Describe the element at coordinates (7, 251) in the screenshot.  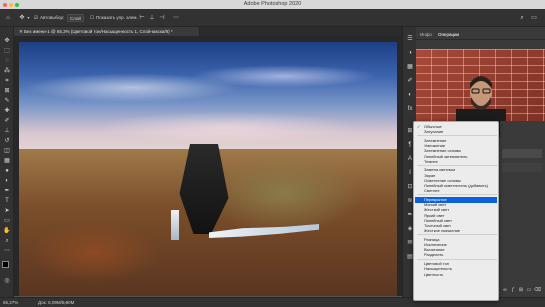
I see `more-tools-icon: ⋯` at that location.